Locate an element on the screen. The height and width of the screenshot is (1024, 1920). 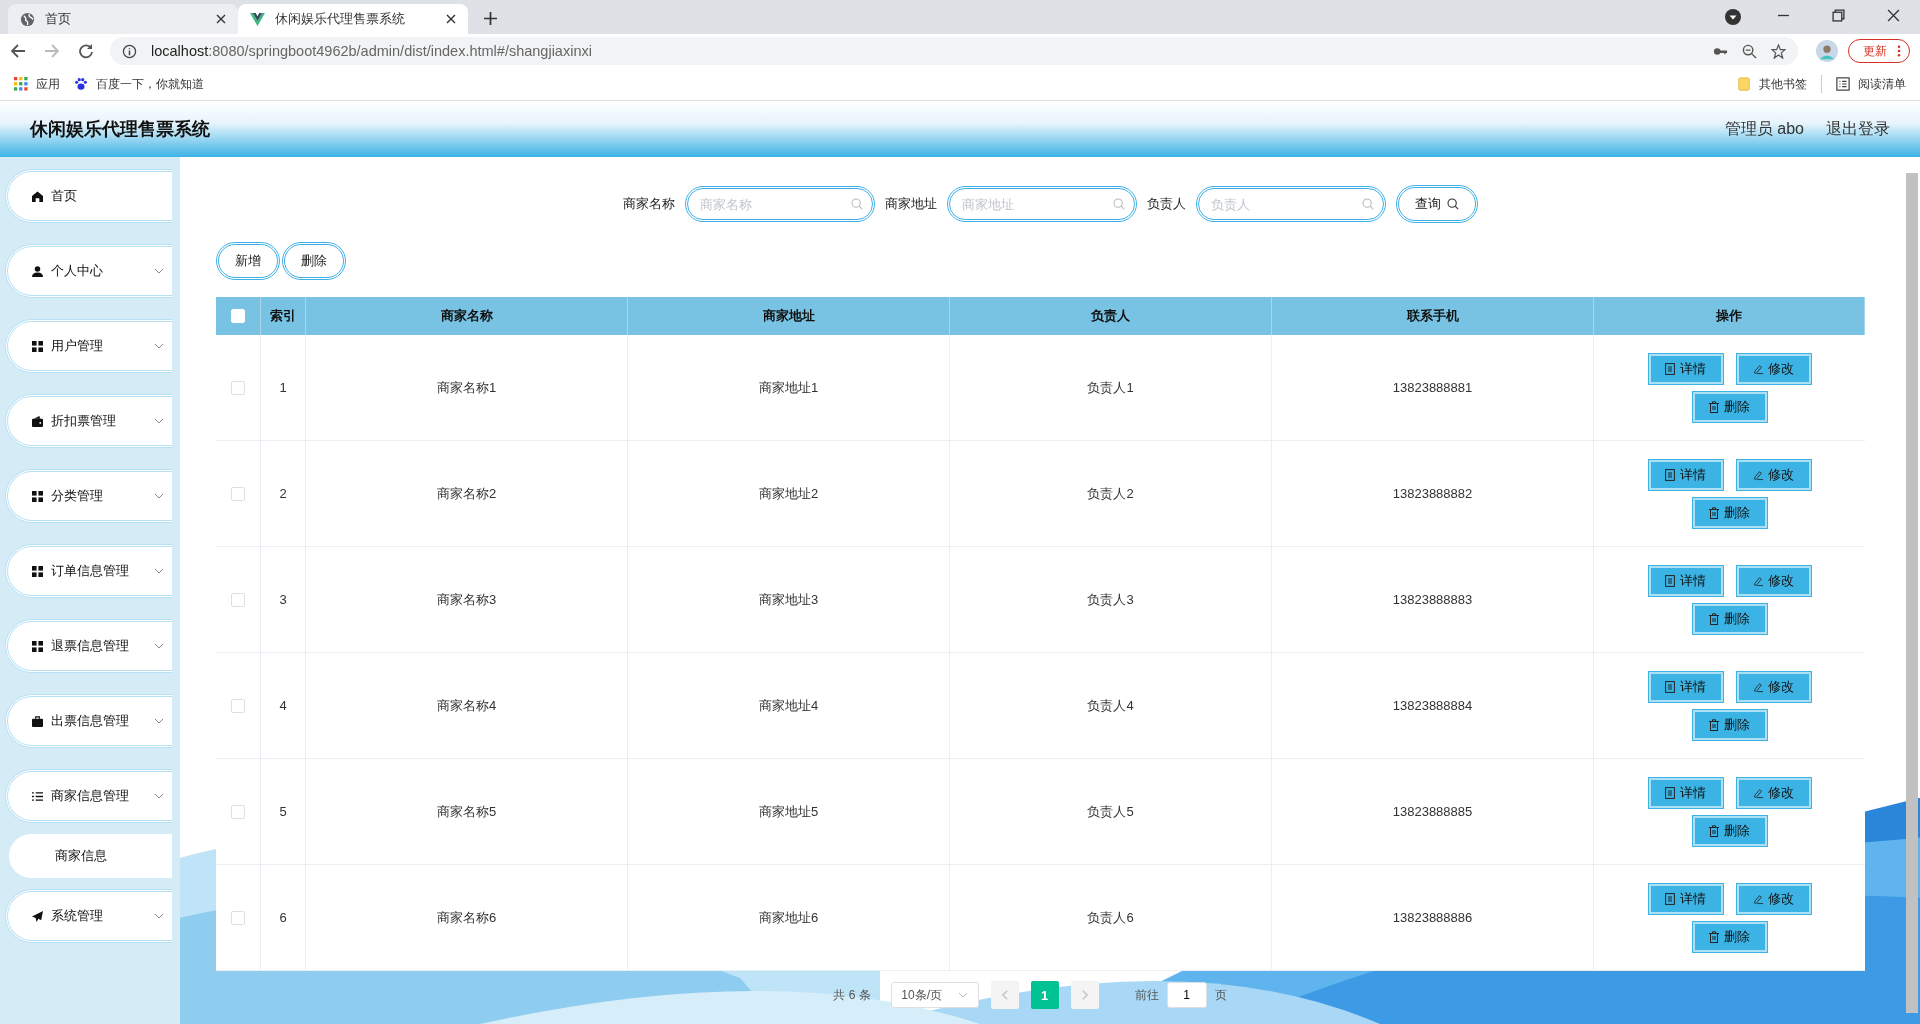
field-label: 负责人 is located at coordinates (1166, 204).